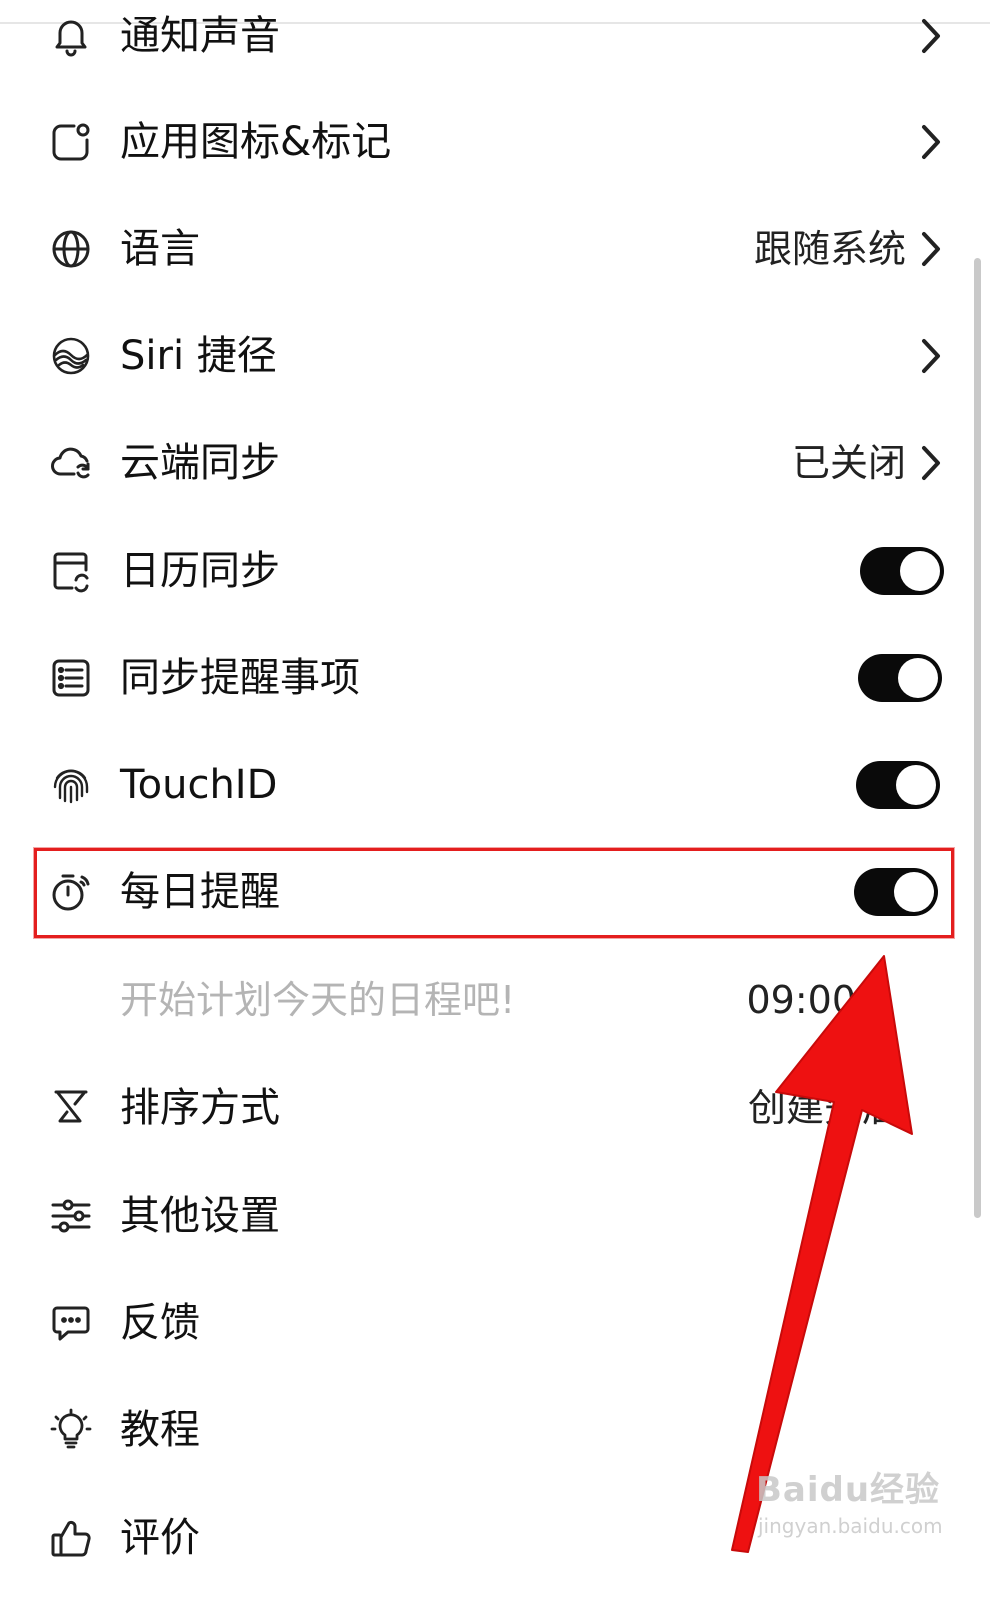 The width and height of the screenshot is (1008, 1600). I want to click on settings-row-cloud-sync: 云端同步 已关闭, so click(485, 462).